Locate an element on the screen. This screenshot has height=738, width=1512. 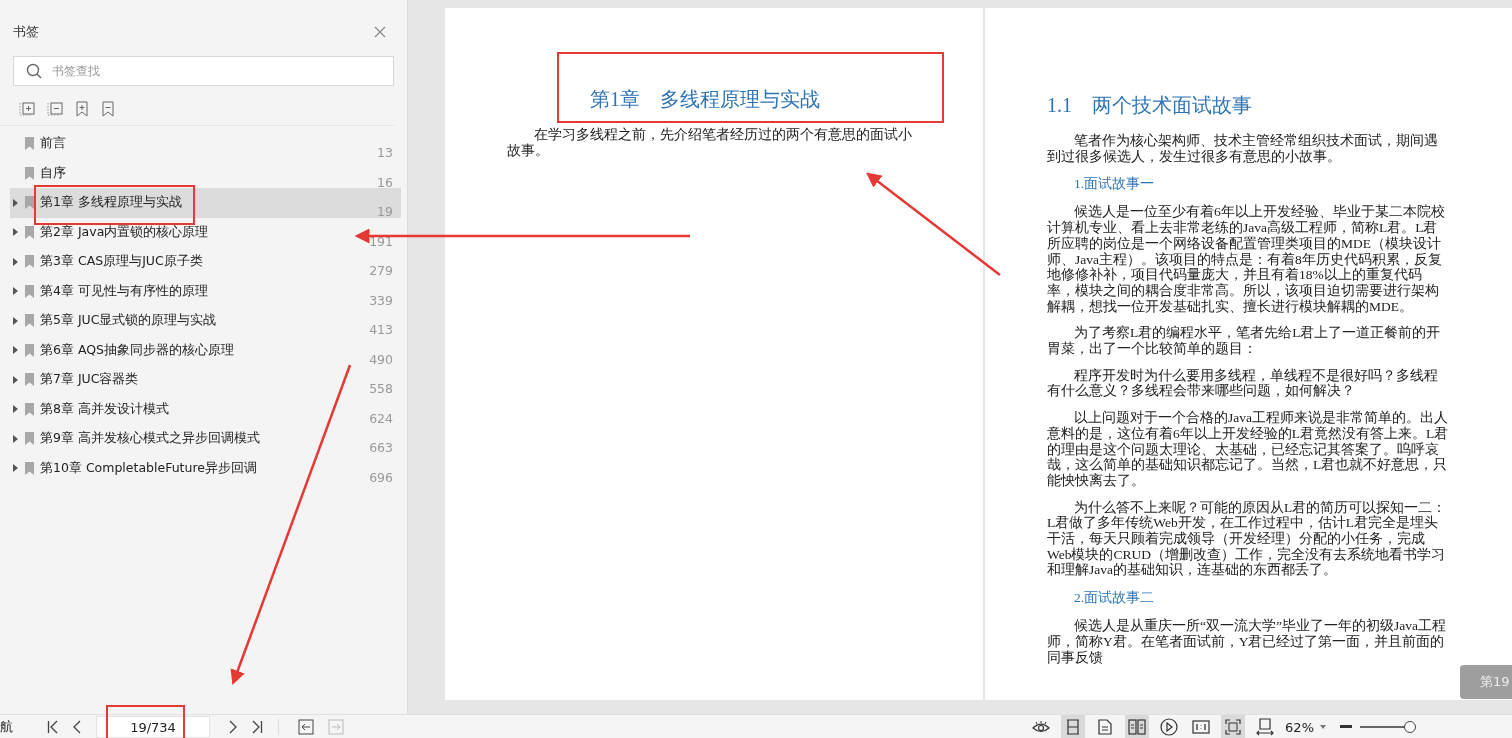
subheading: 2.面试故事二 is located at coordinates (1115, 598).